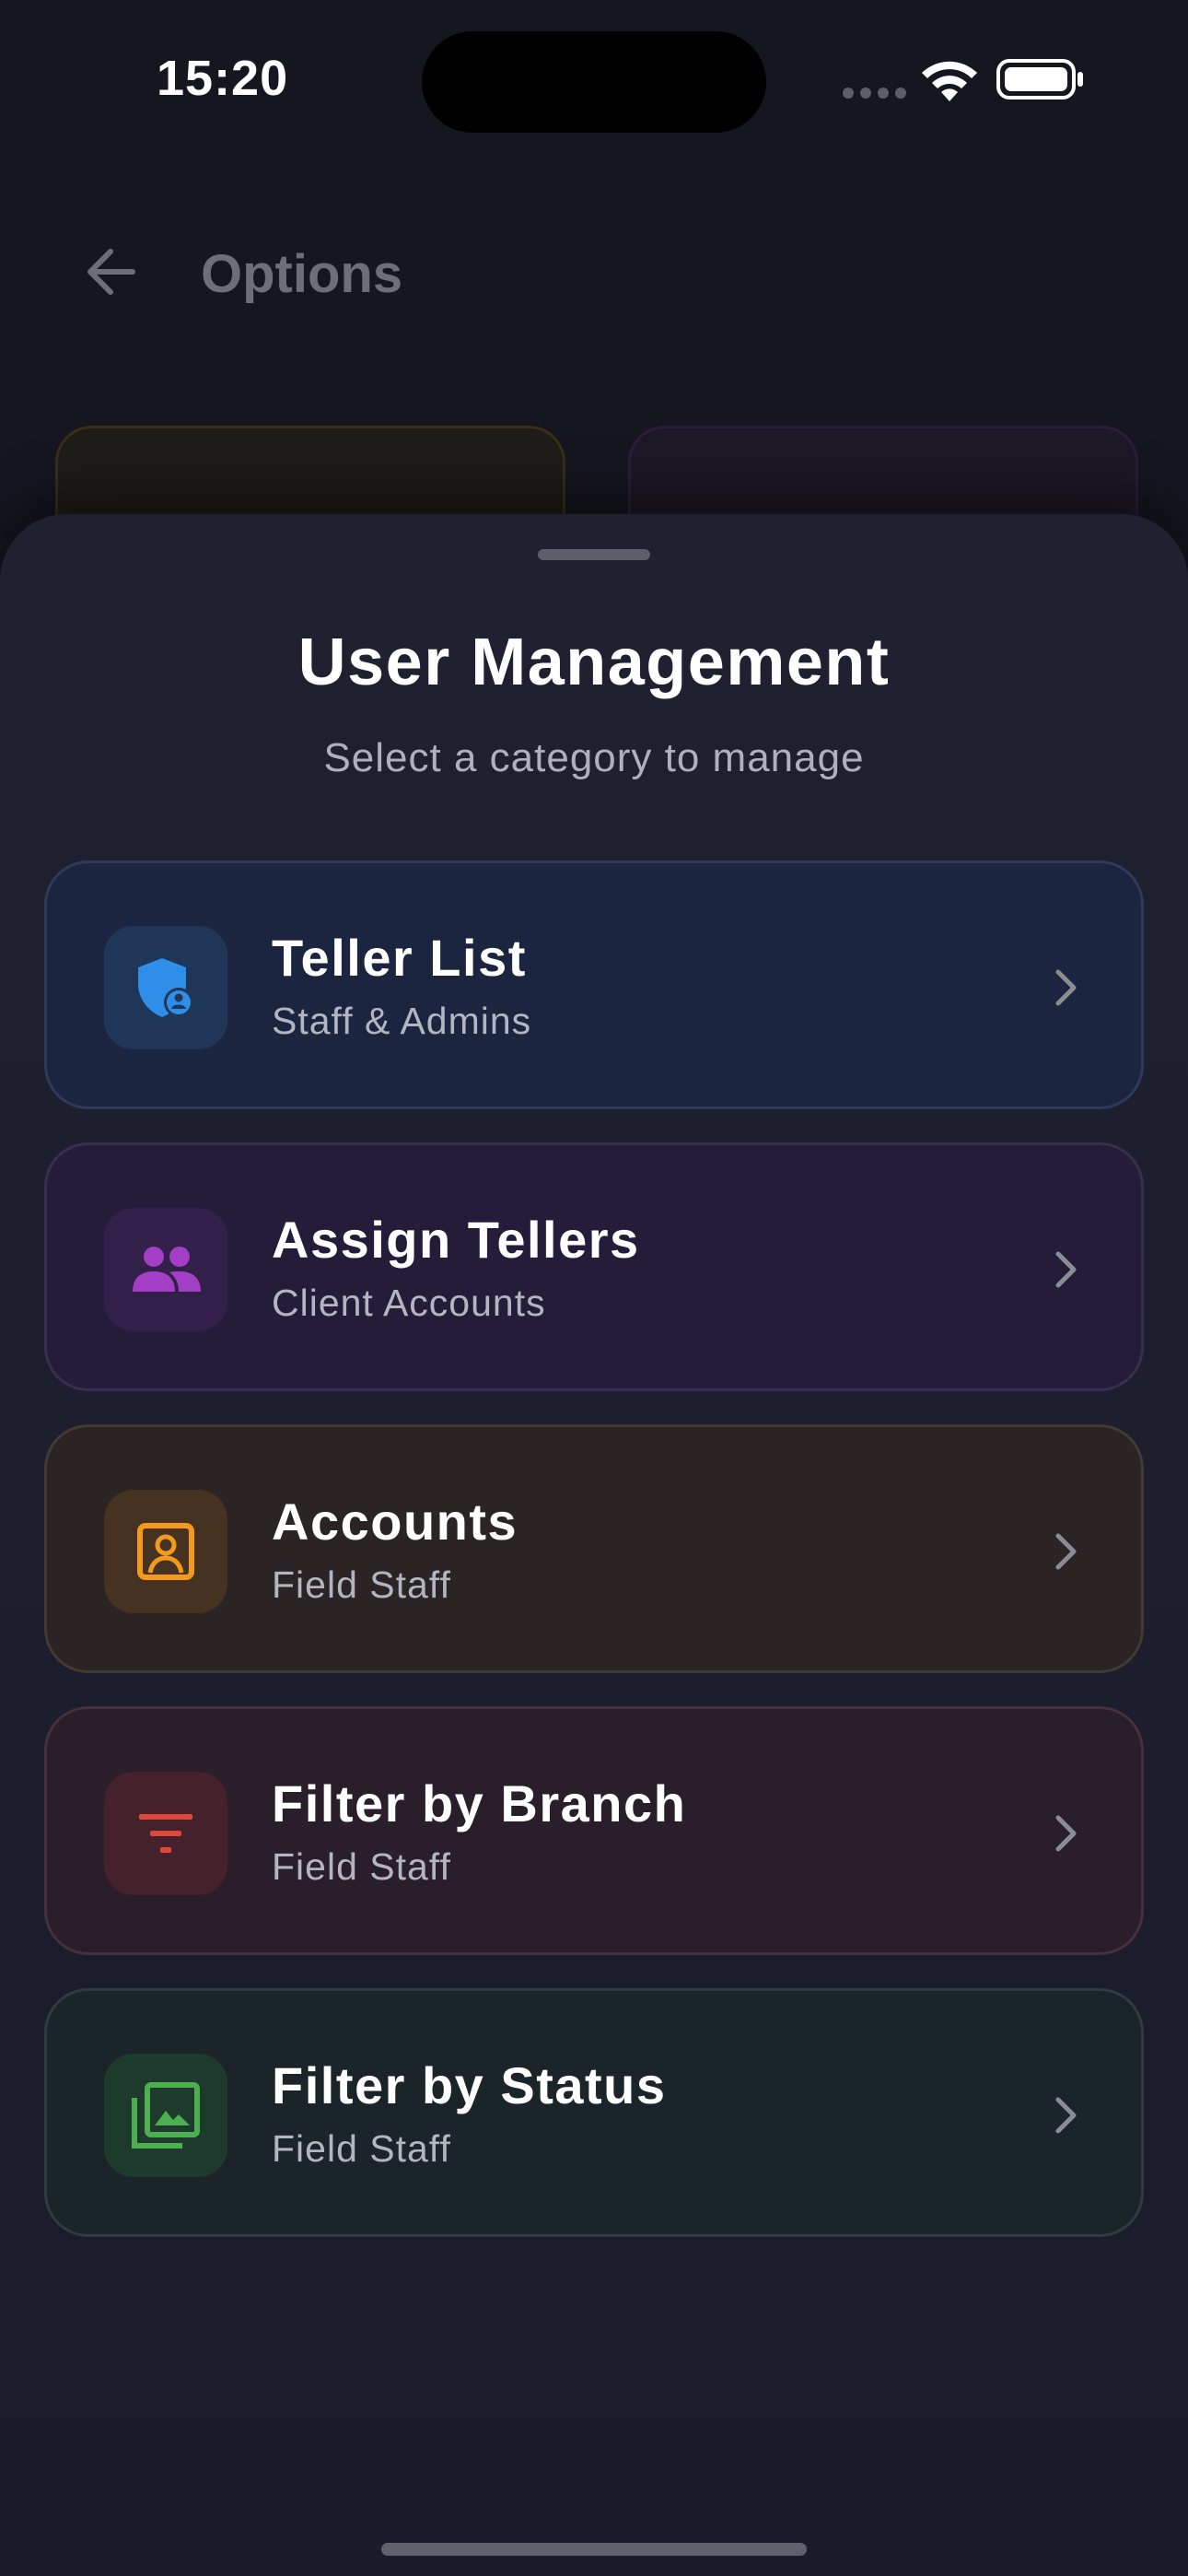 The image size is (1188, 2576). I want to click on option-title: Filter by Status, so click(469, 2085).